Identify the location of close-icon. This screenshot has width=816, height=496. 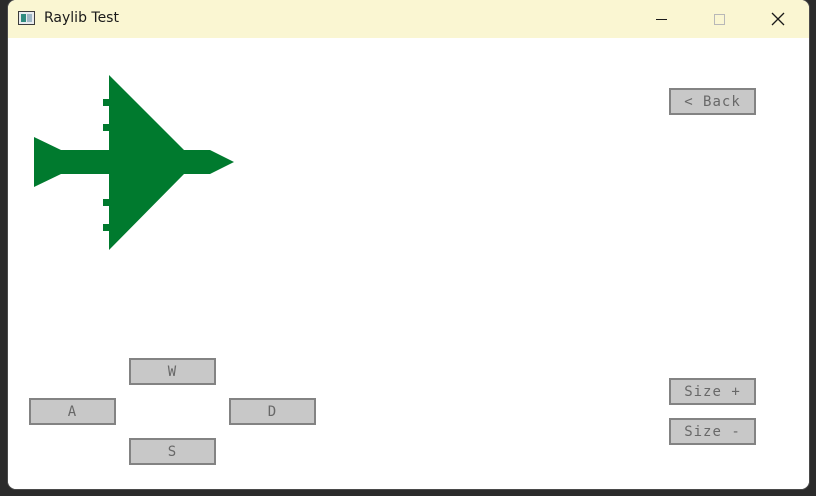
(778, 19).